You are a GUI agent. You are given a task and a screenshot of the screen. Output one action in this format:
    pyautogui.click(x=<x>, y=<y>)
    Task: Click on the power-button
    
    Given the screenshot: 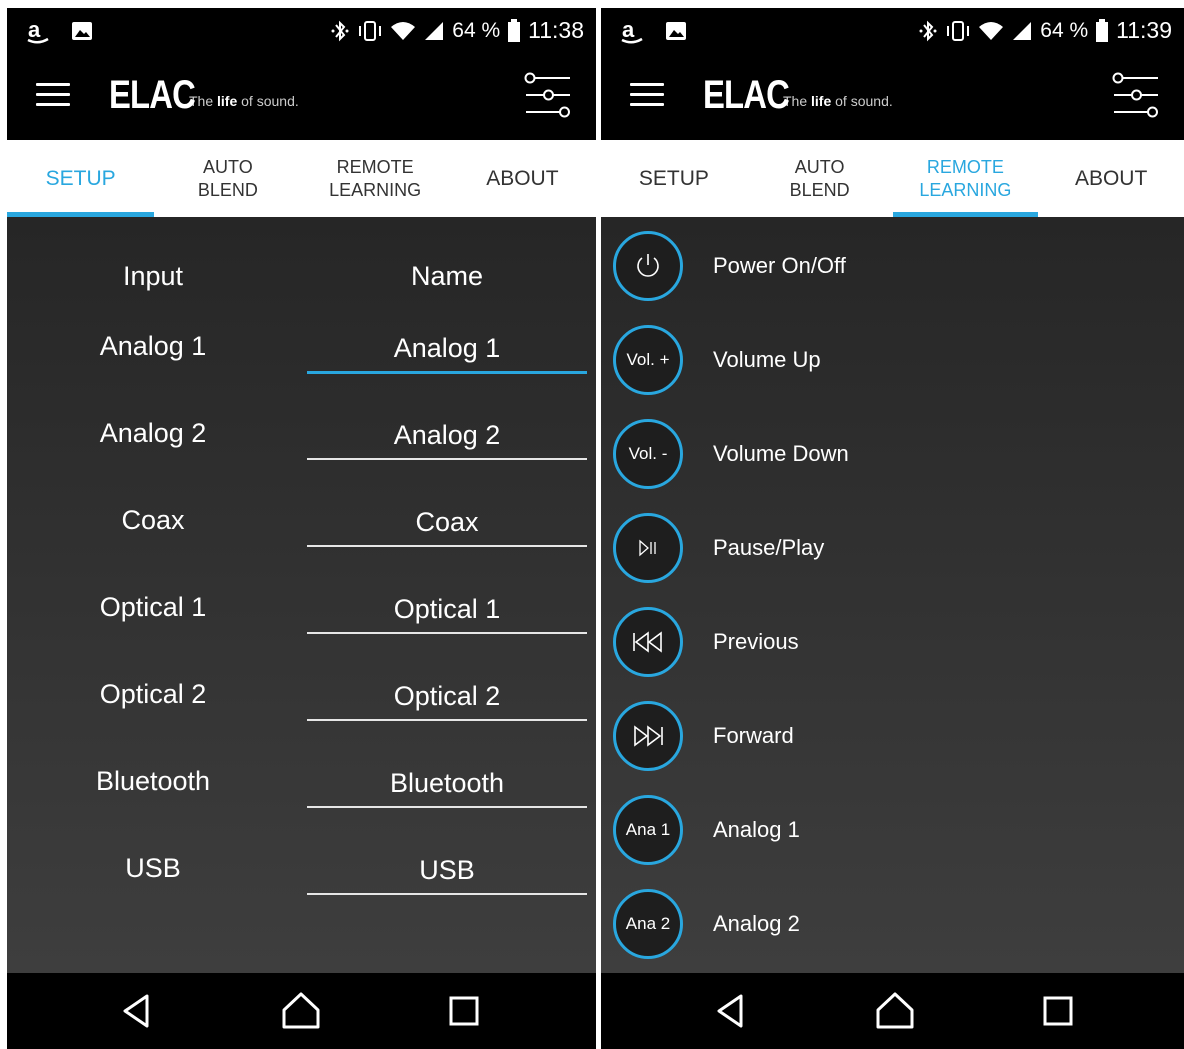 What is the action you would take?
    pyautogui.click(x=648, y=266)
    